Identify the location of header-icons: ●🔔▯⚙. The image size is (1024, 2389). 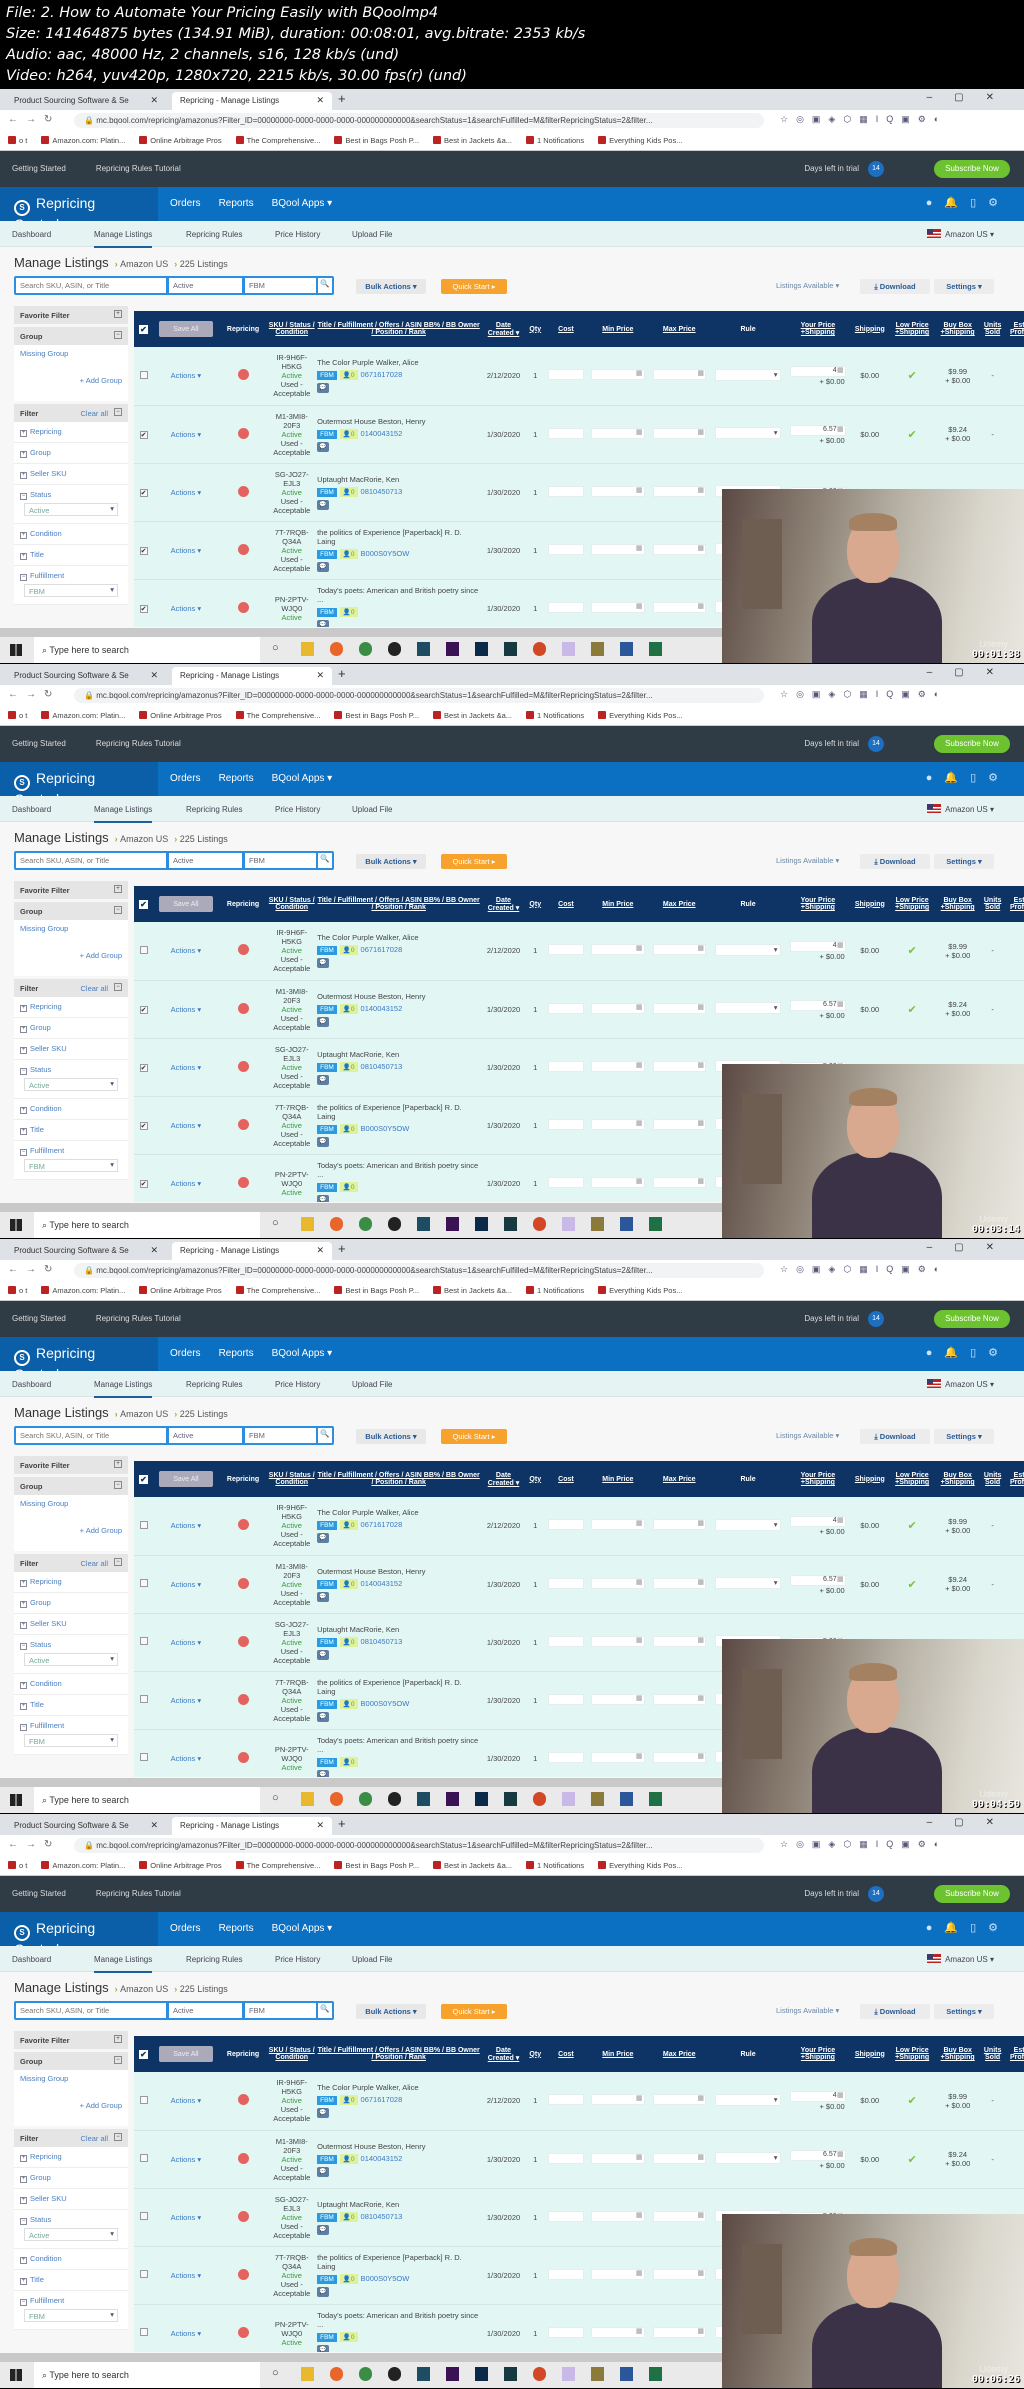
(968, 777).